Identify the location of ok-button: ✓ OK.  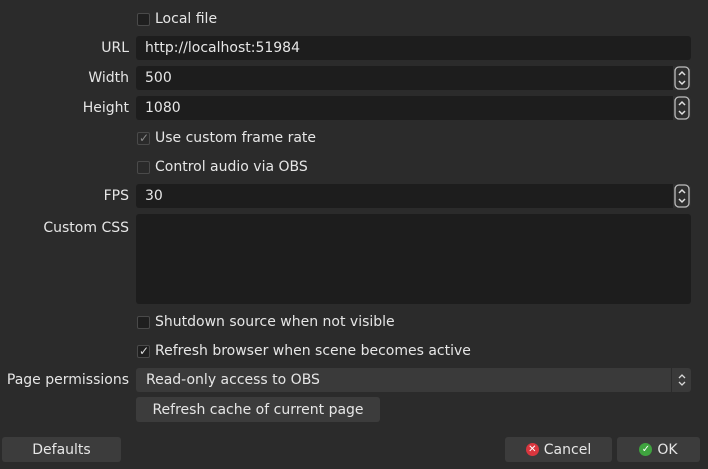
(658, 449).